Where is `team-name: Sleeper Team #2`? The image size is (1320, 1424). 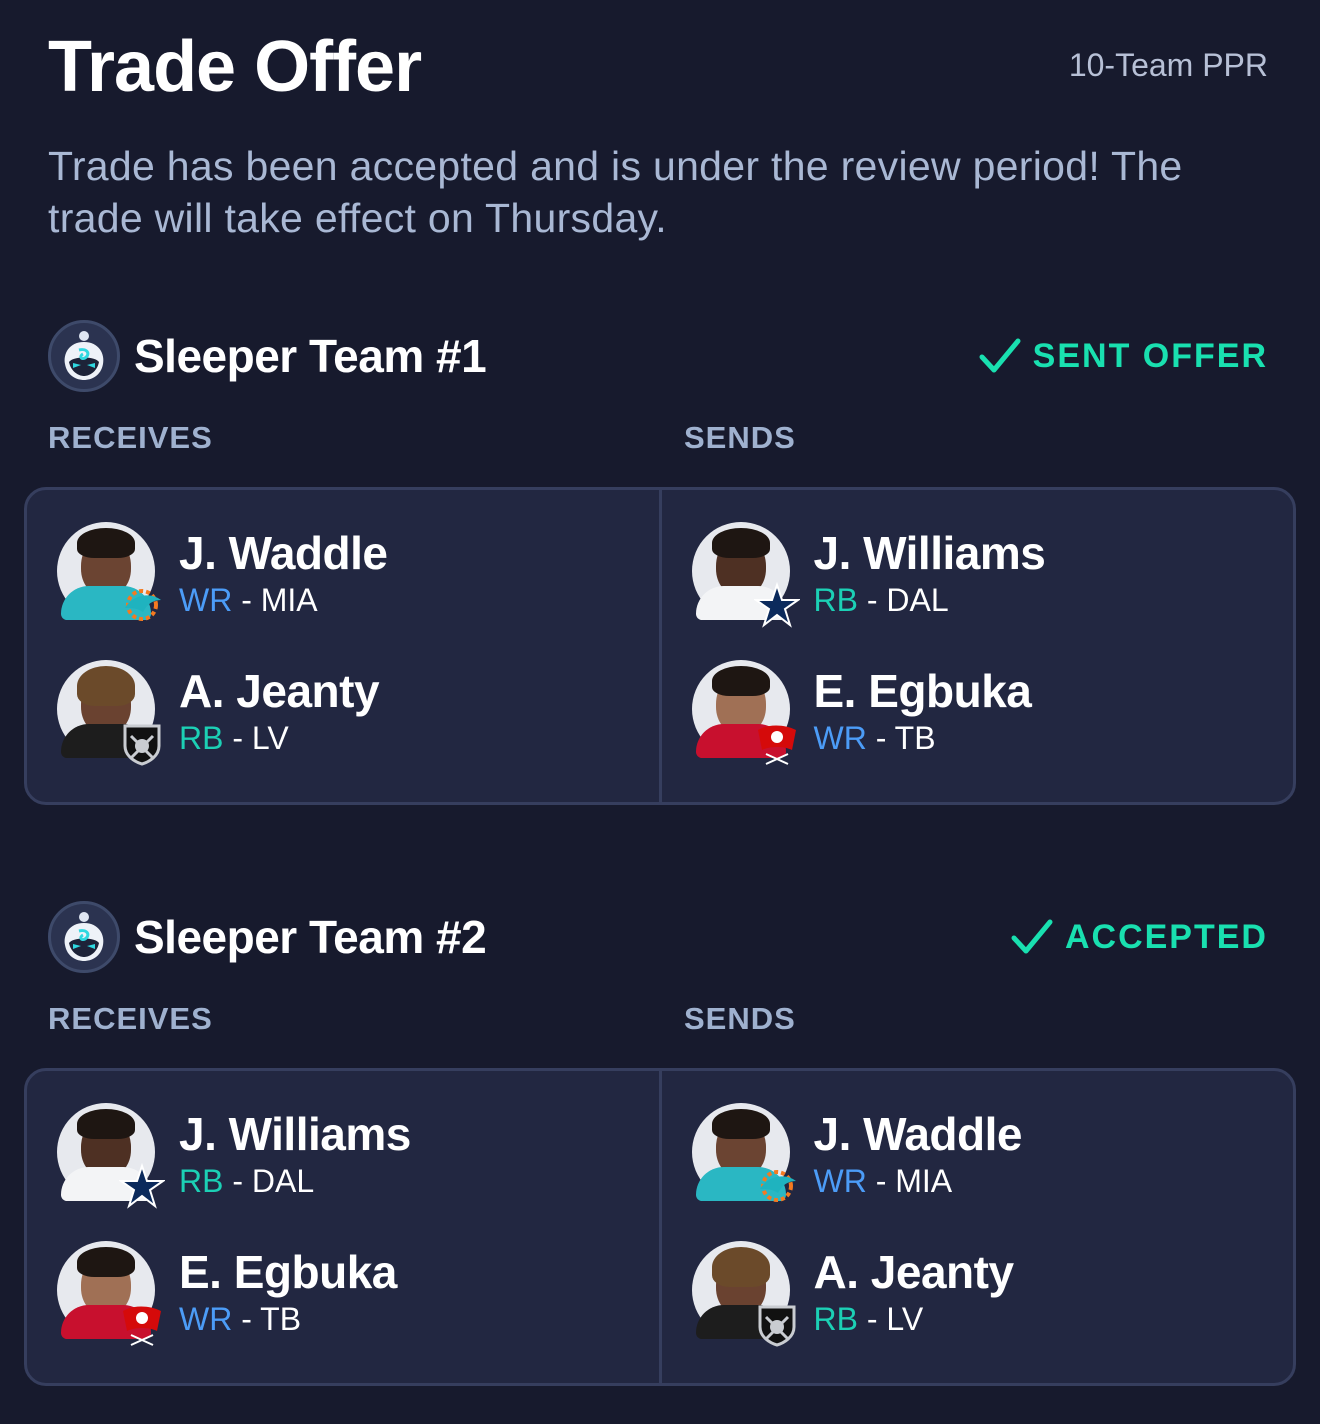 team-name: Sleeper Team #2 is located at coordinates (310, 937).